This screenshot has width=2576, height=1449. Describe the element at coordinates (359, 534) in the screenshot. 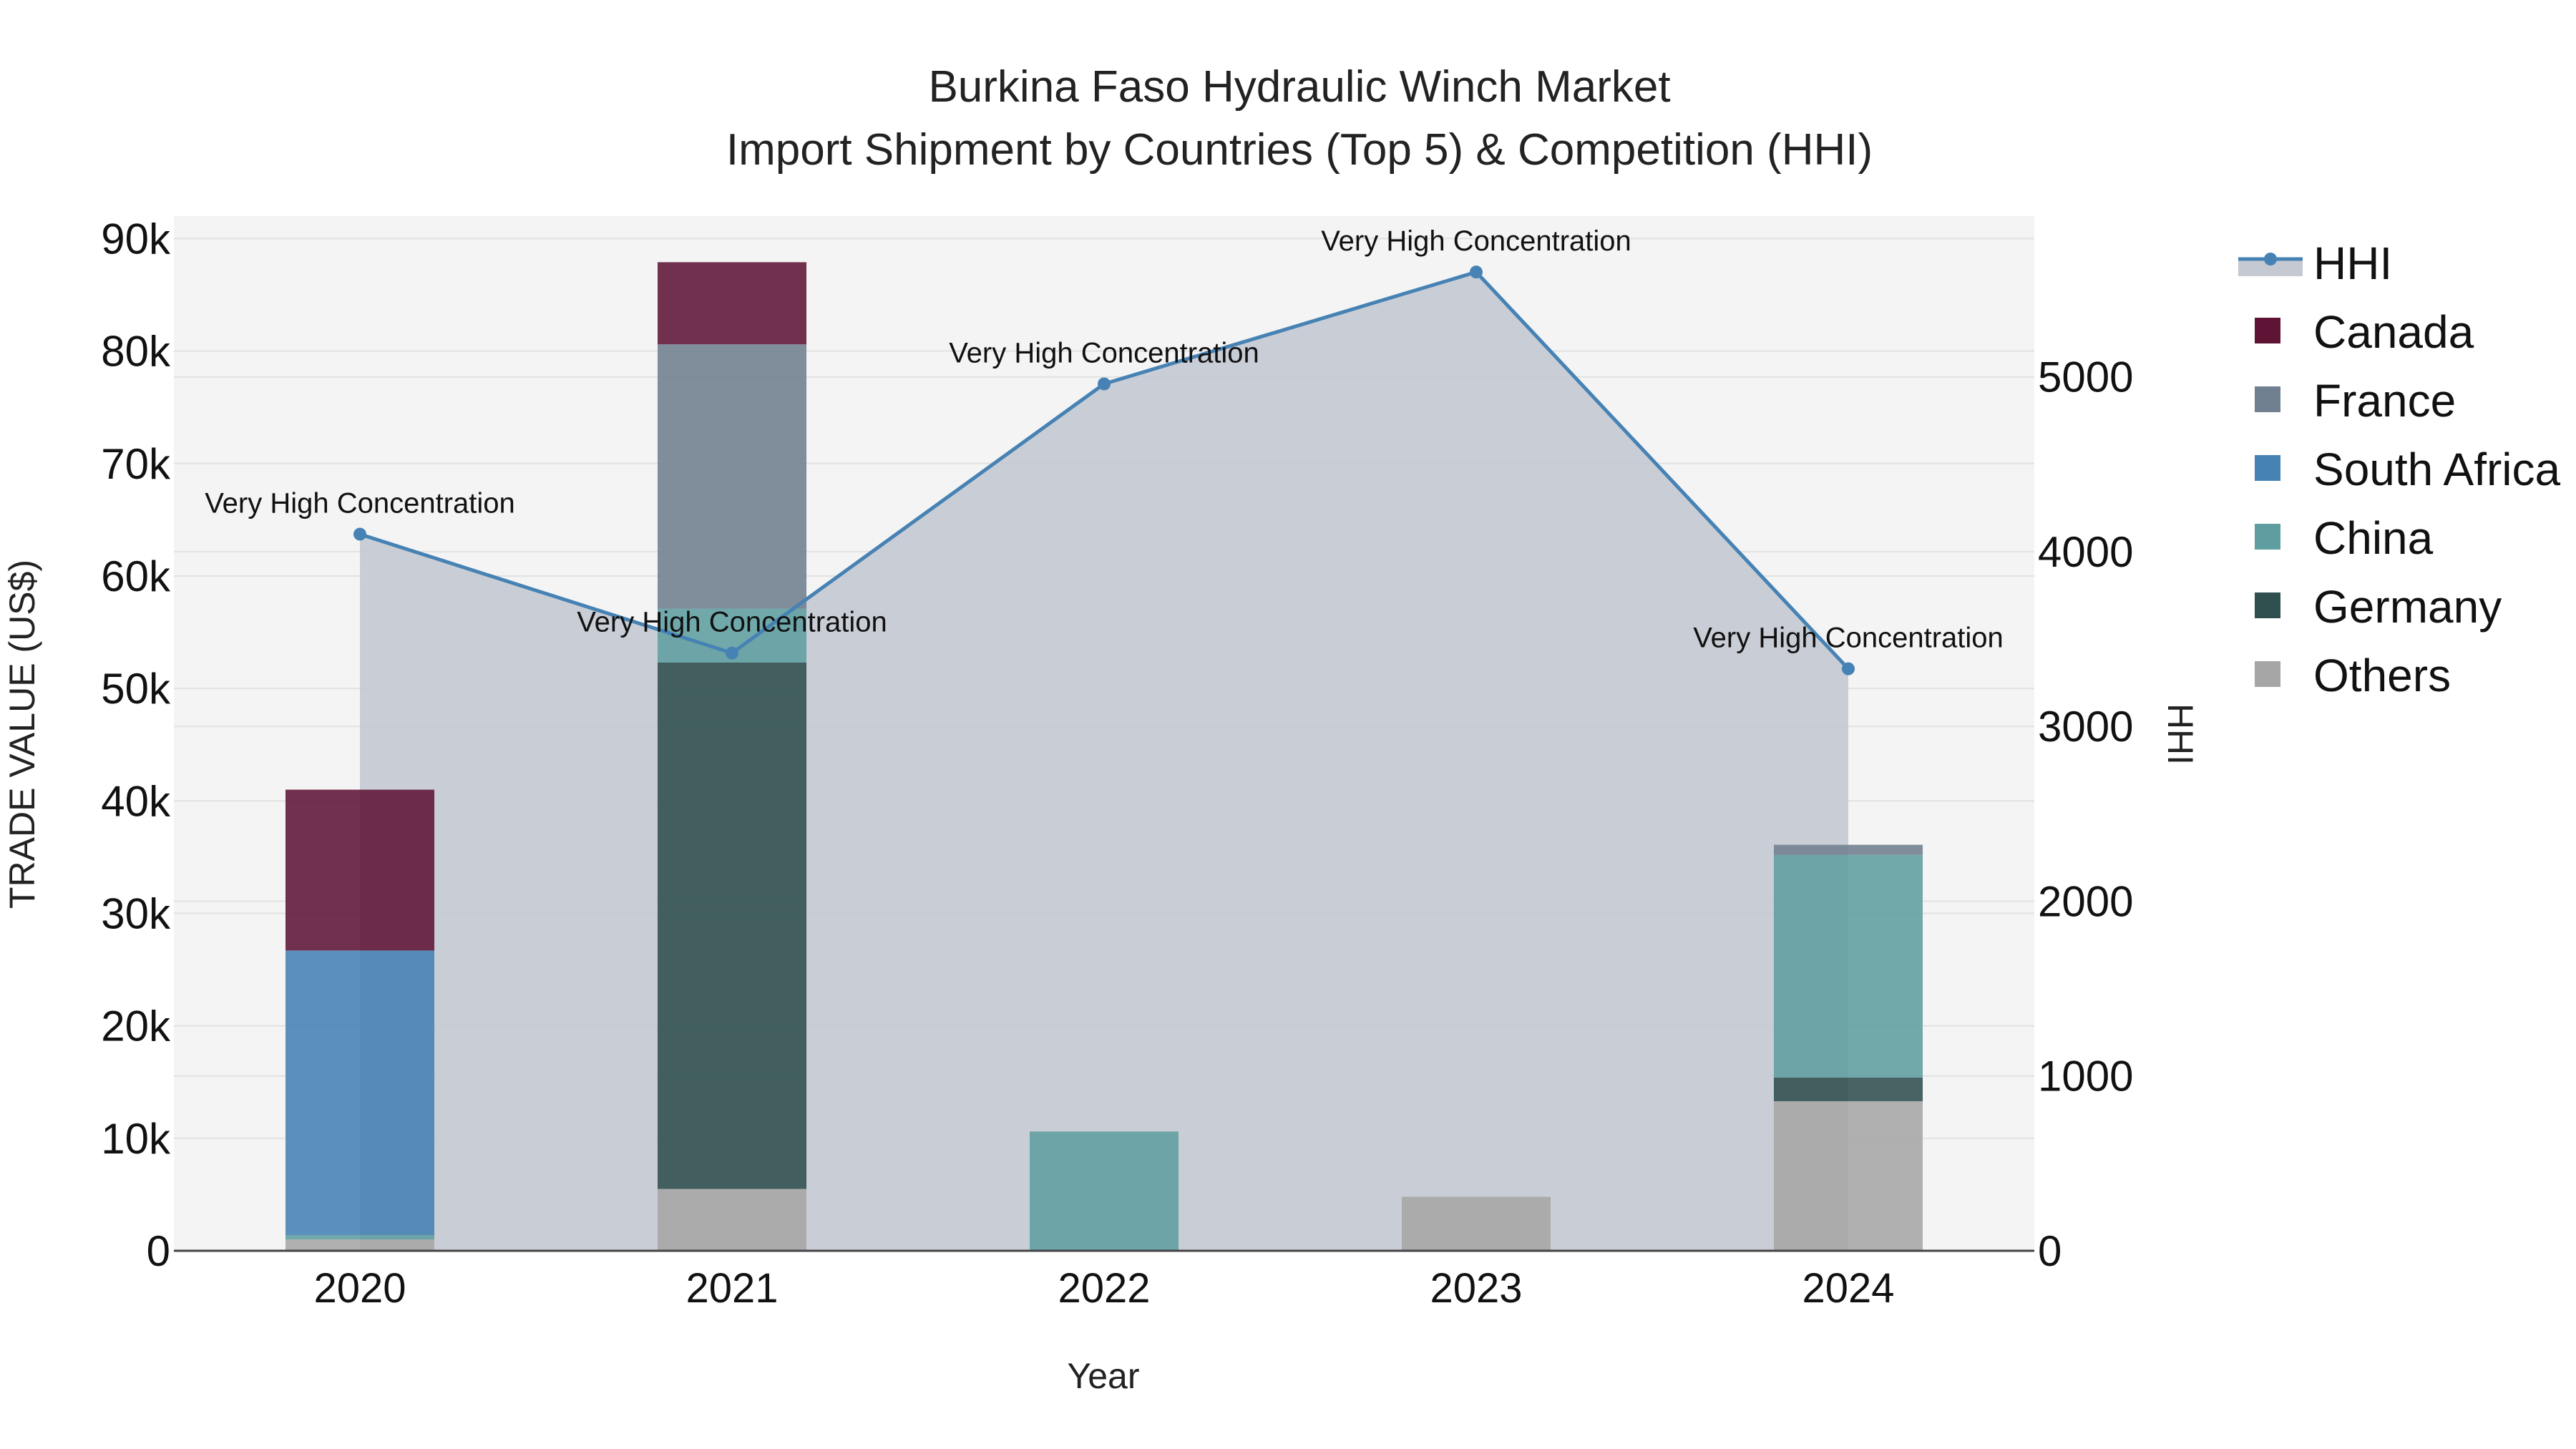

I see `hhi-point-2020` at that location.